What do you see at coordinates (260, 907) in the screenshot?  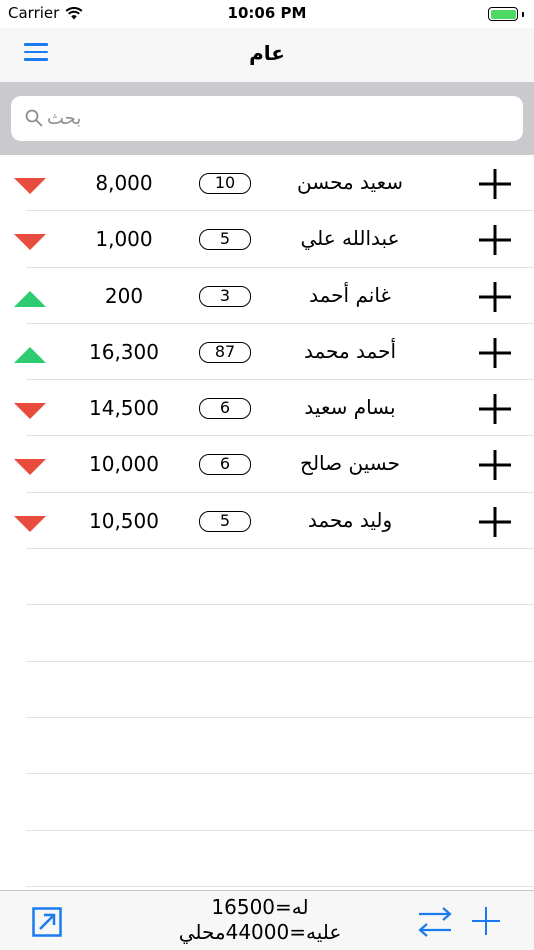 I see `credit-total: له=16500` at bounding box center [260, 907].